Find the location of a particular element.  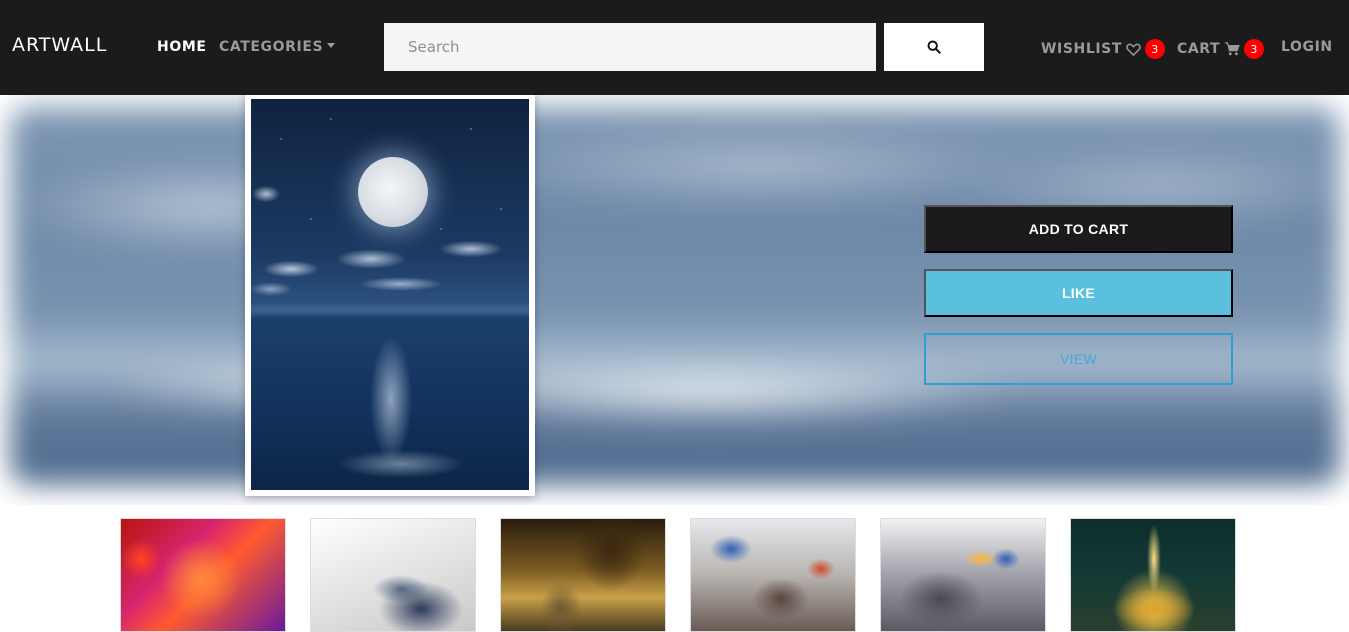

search-icon is located at coordinates (934, 47).